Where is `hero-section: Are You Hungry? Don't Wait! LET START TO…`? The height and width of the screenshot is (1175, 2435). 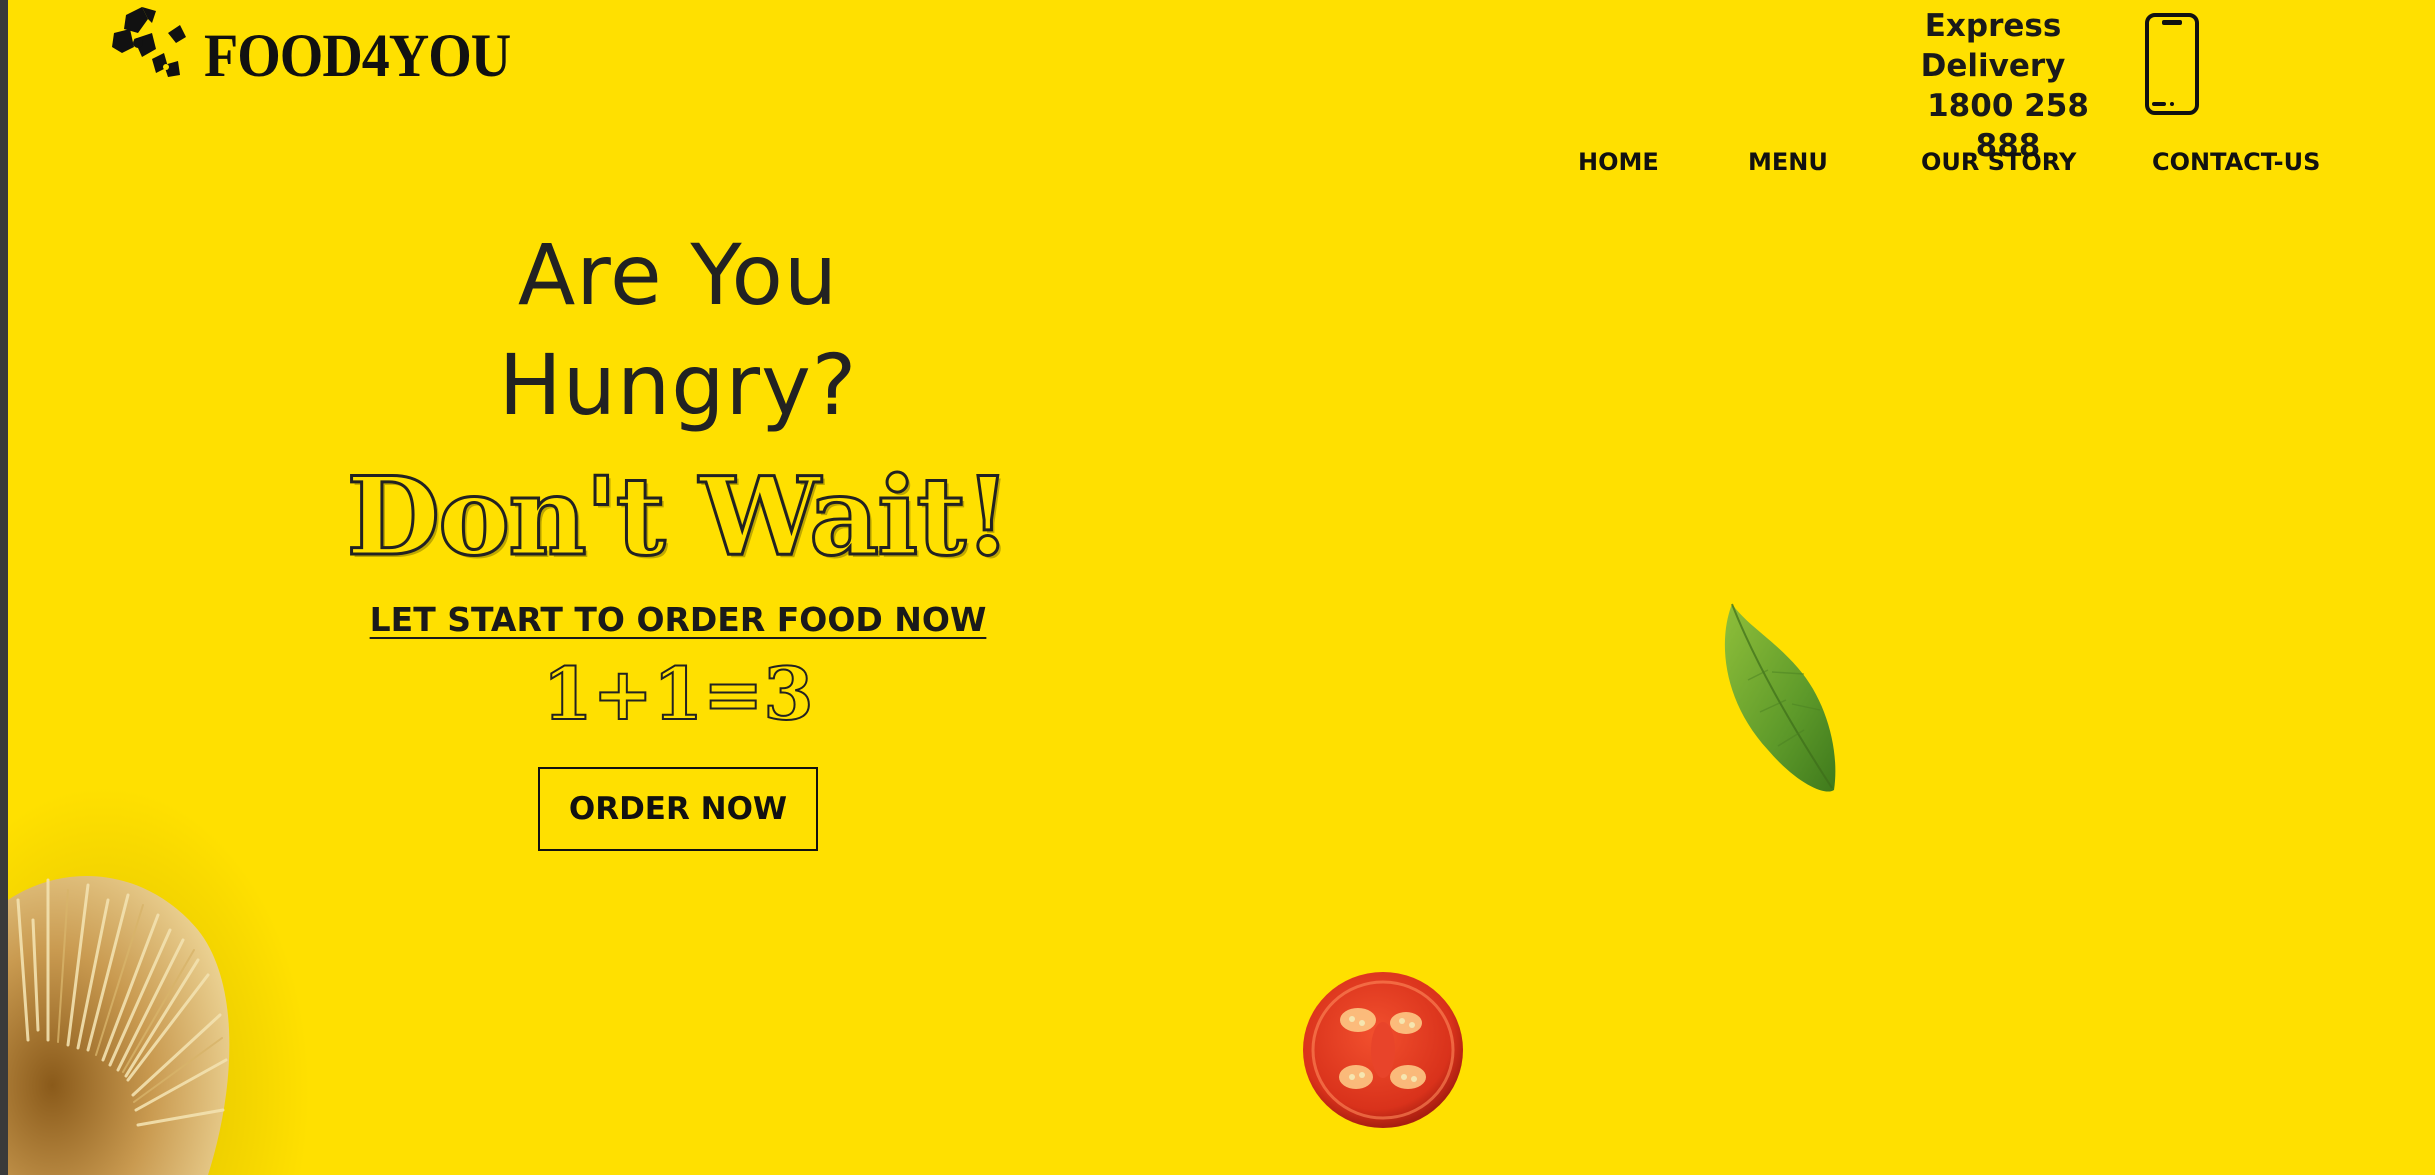
hero-section: Are You Hungry? Don't Wait! LET START TO… is located at coordinates (678, 535).